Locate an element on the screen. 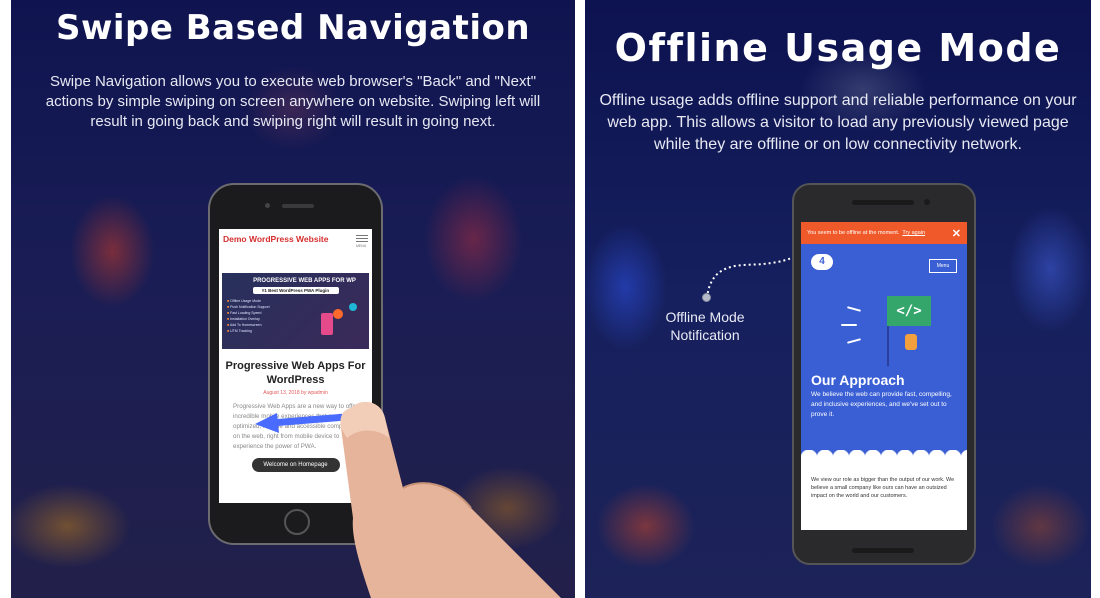  post-meta: August 13, 2018 by wpadmin is located at coordinates (295, 393).